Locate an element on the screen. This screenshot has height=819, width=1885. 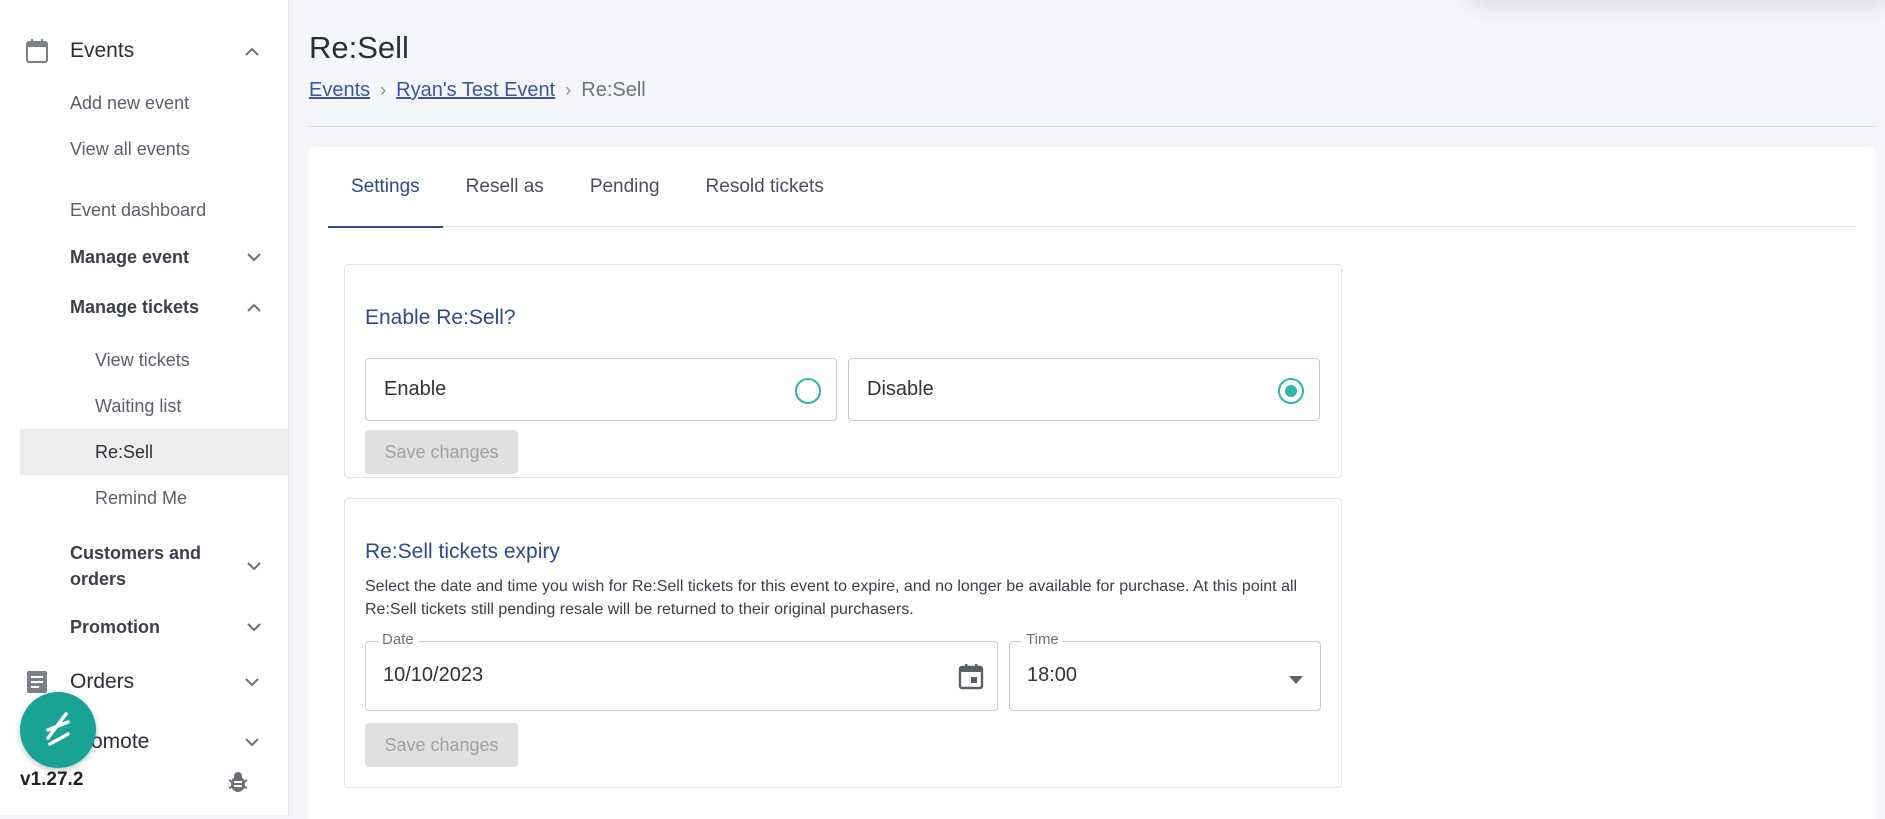
app-version: v1.27.2 is located at coordinates (52, 779).